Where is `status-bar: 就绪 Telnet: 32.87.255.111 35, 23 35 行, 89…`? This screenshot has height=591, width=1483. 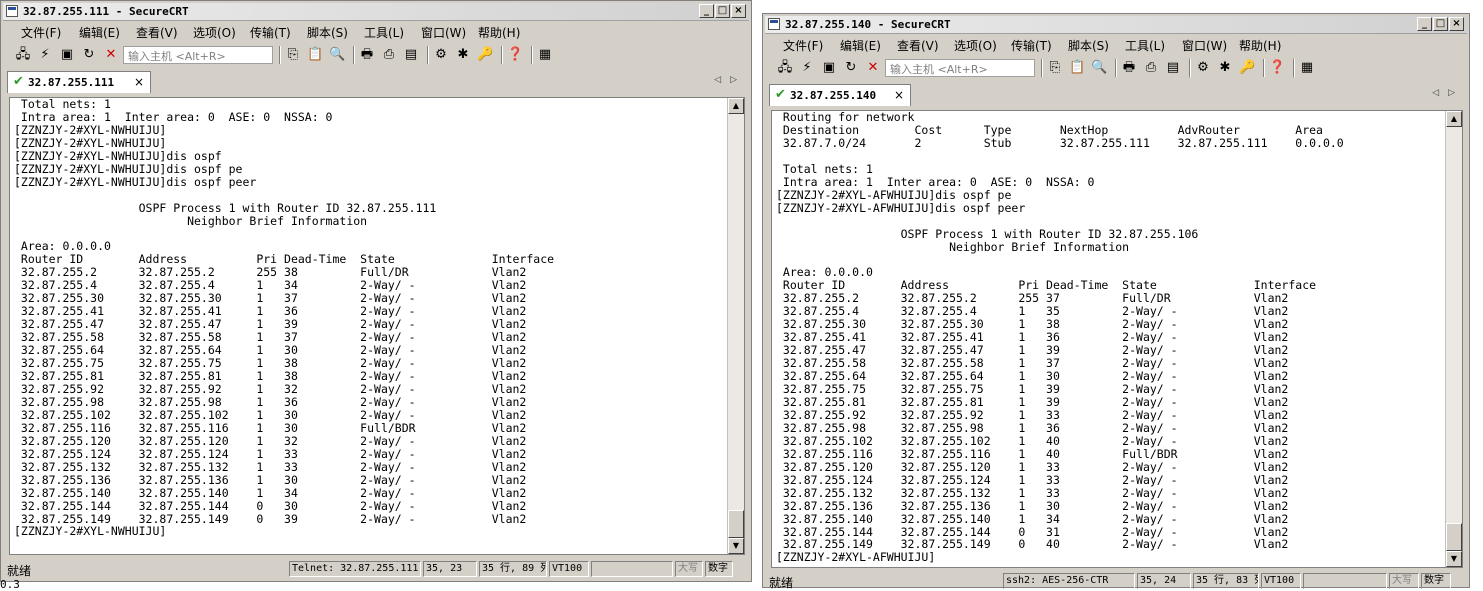 status-bar: 就绪 Telnet: 32.87.255.111 35, 23 35 行, 89… is located at coordinates (376, 569).